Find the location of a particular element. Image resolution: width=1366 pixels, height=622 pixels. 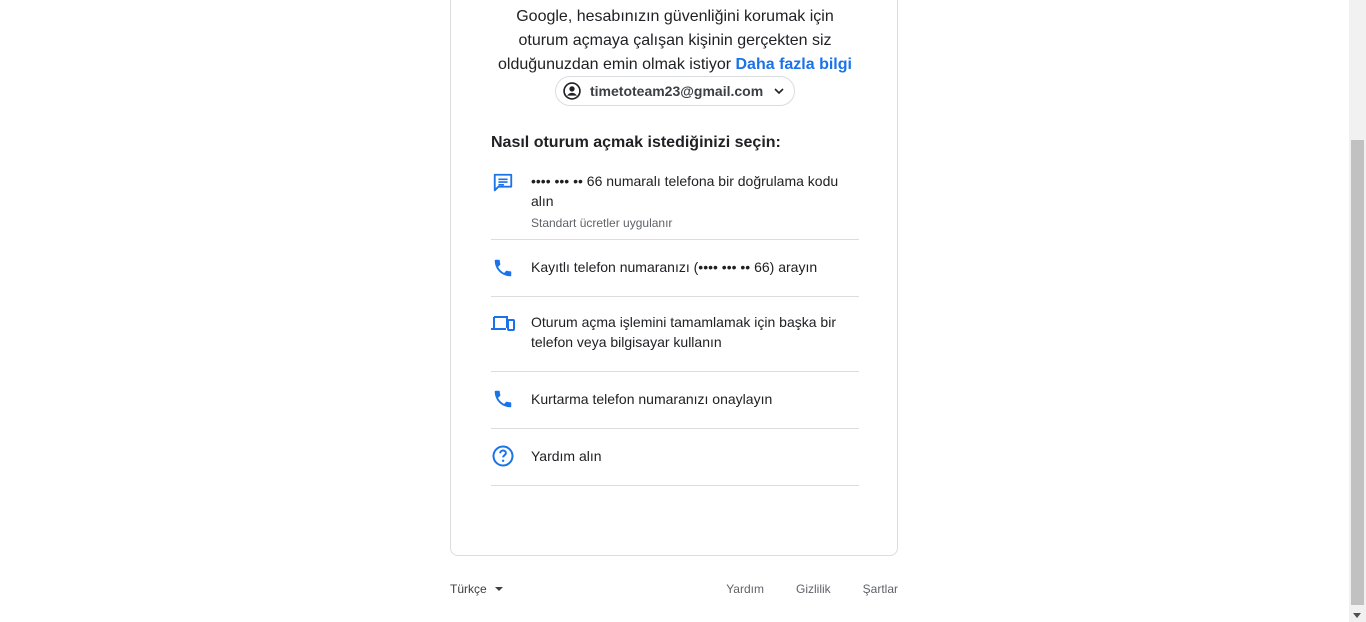

footer-links: Yardım Gizlilik Şartlar is located at coordinates (796, 589).